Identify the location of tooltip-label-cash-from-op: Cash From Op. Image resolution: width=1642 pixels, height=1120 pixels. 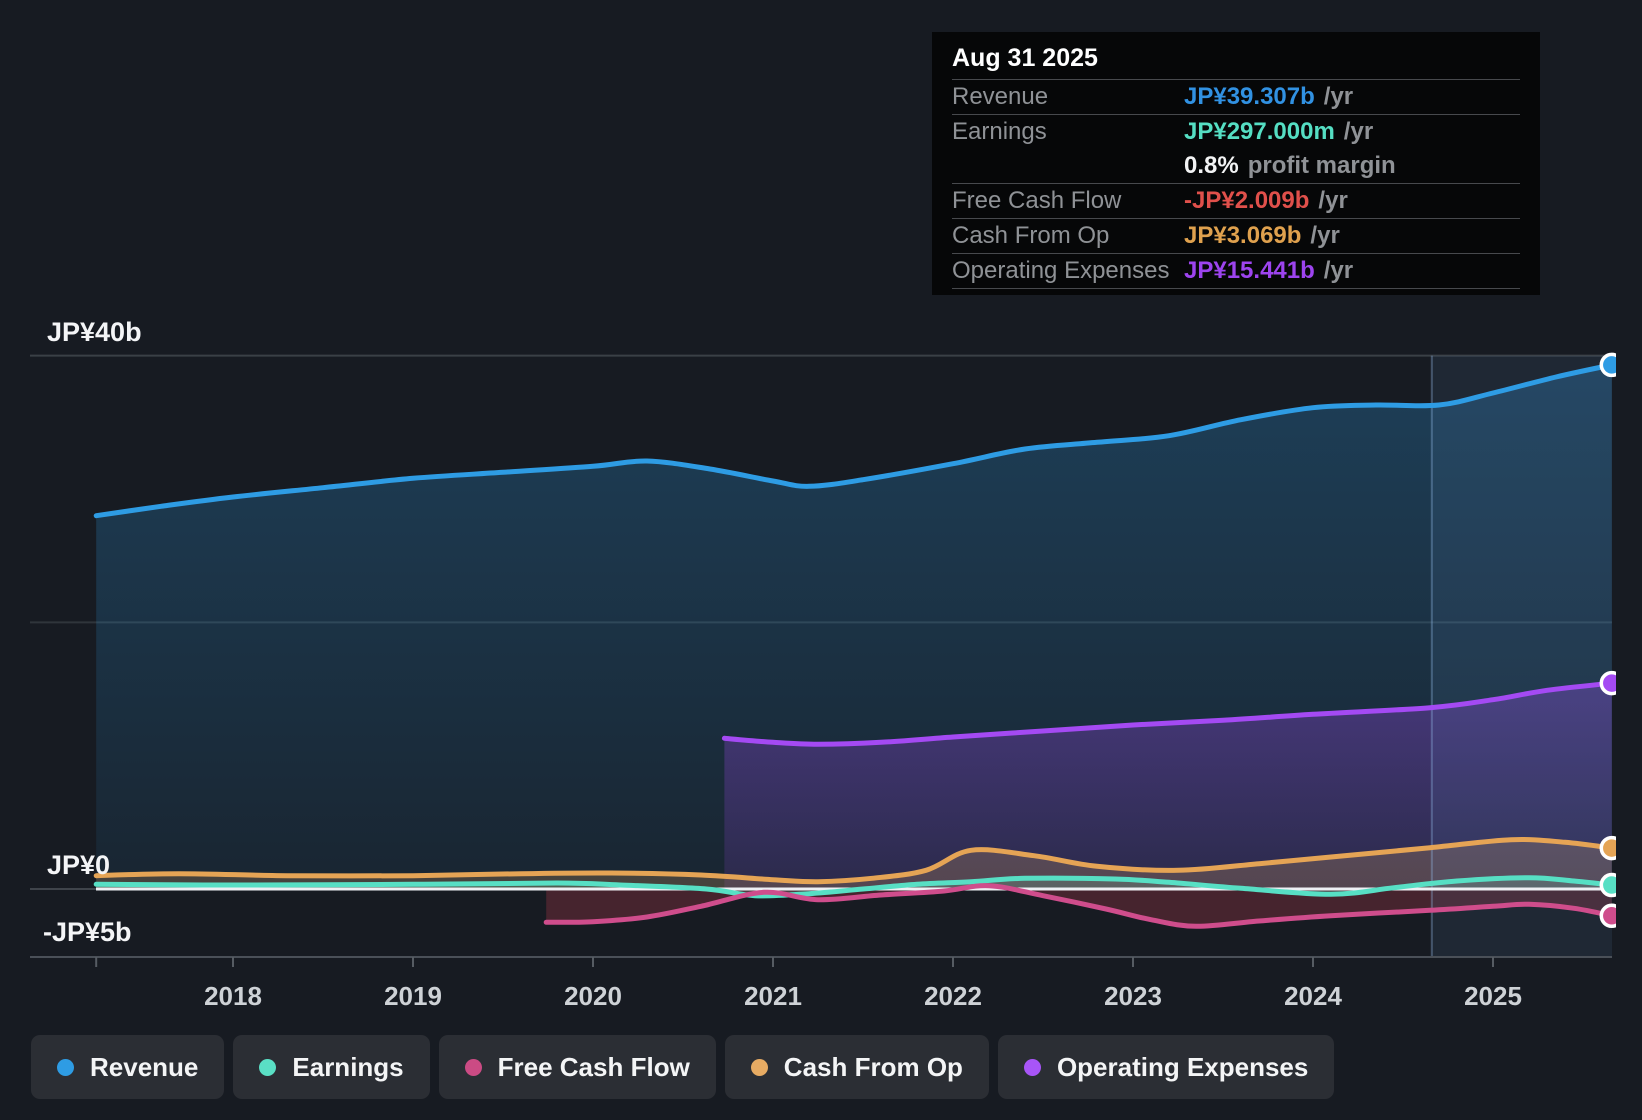
(1031, 235).